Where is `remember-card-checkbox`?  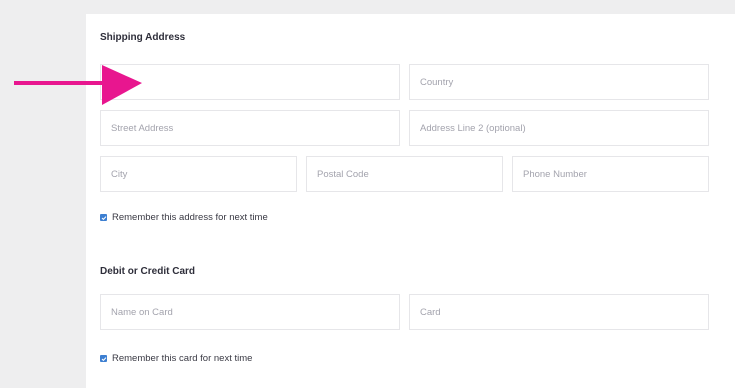
remember-card-checkbox is located at coordinates (103, 358).